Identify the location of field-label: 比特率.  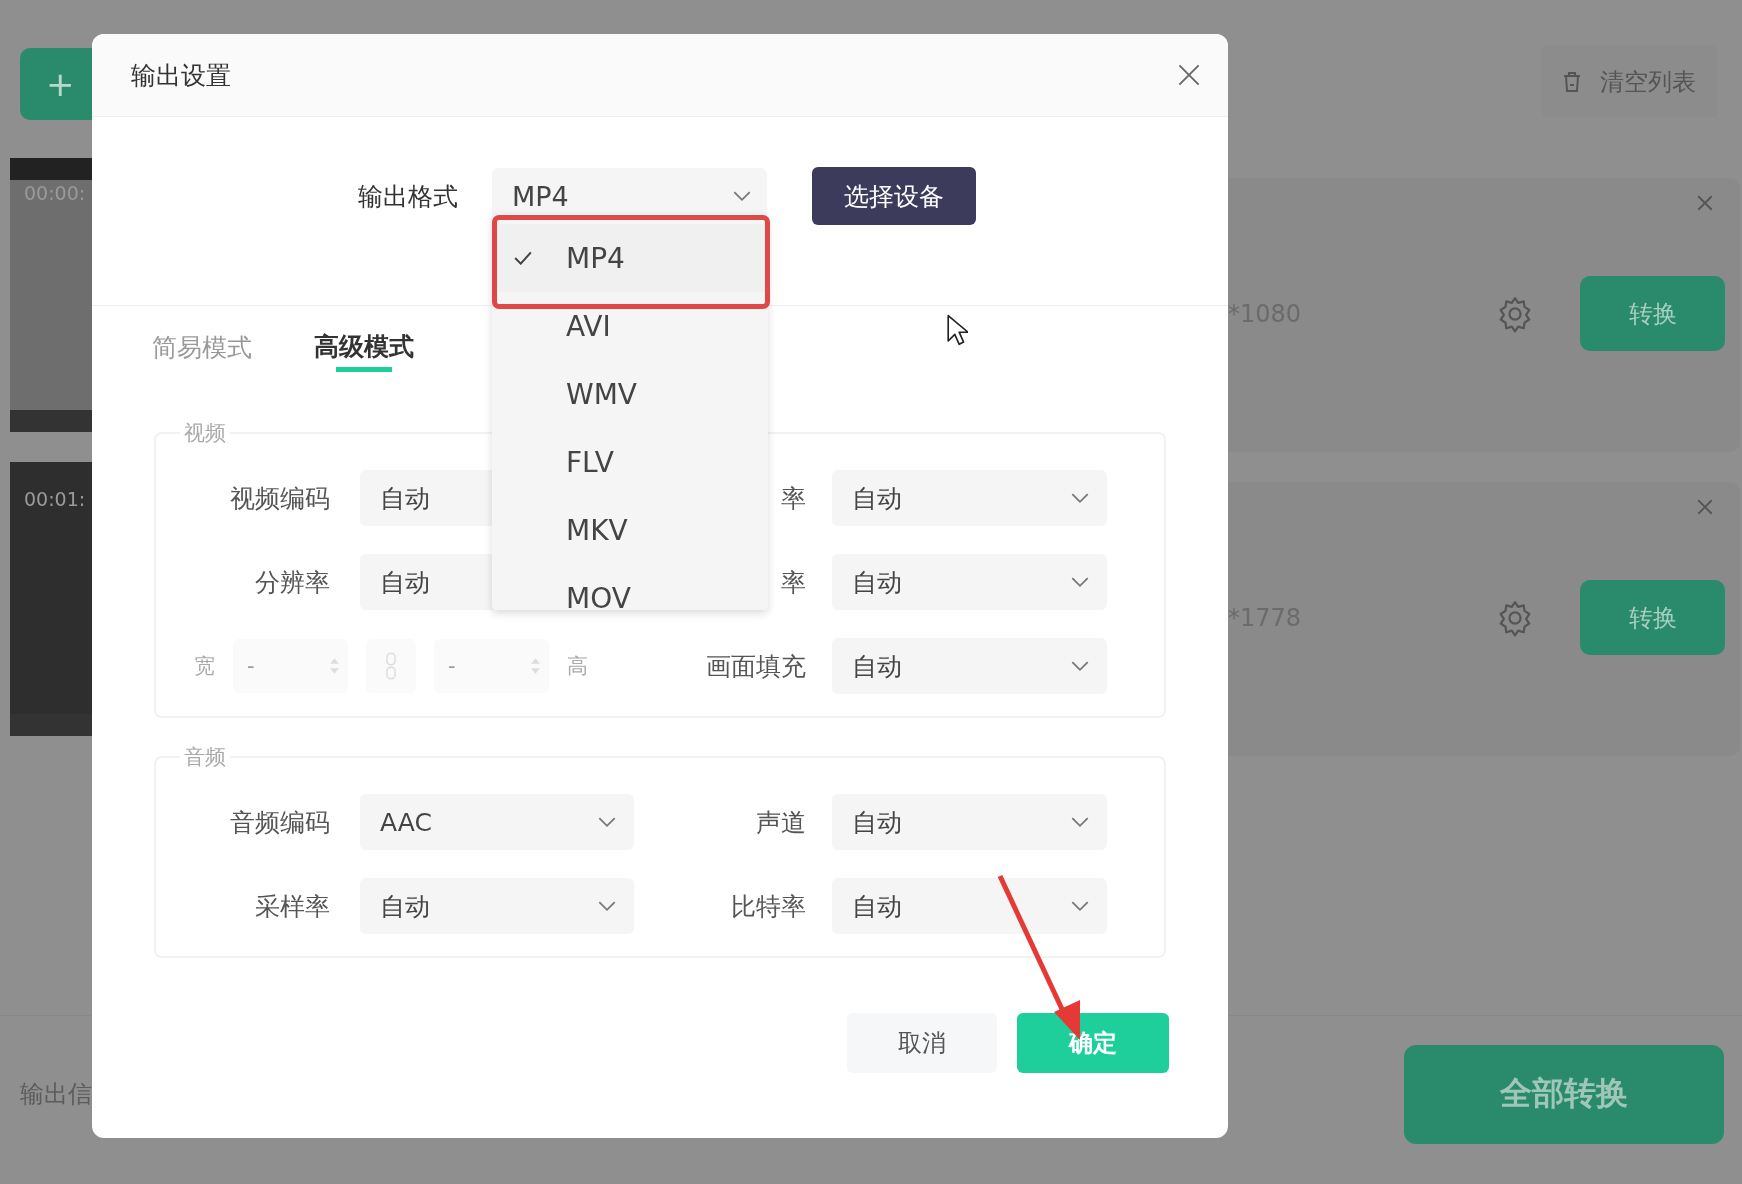
(768, 906).